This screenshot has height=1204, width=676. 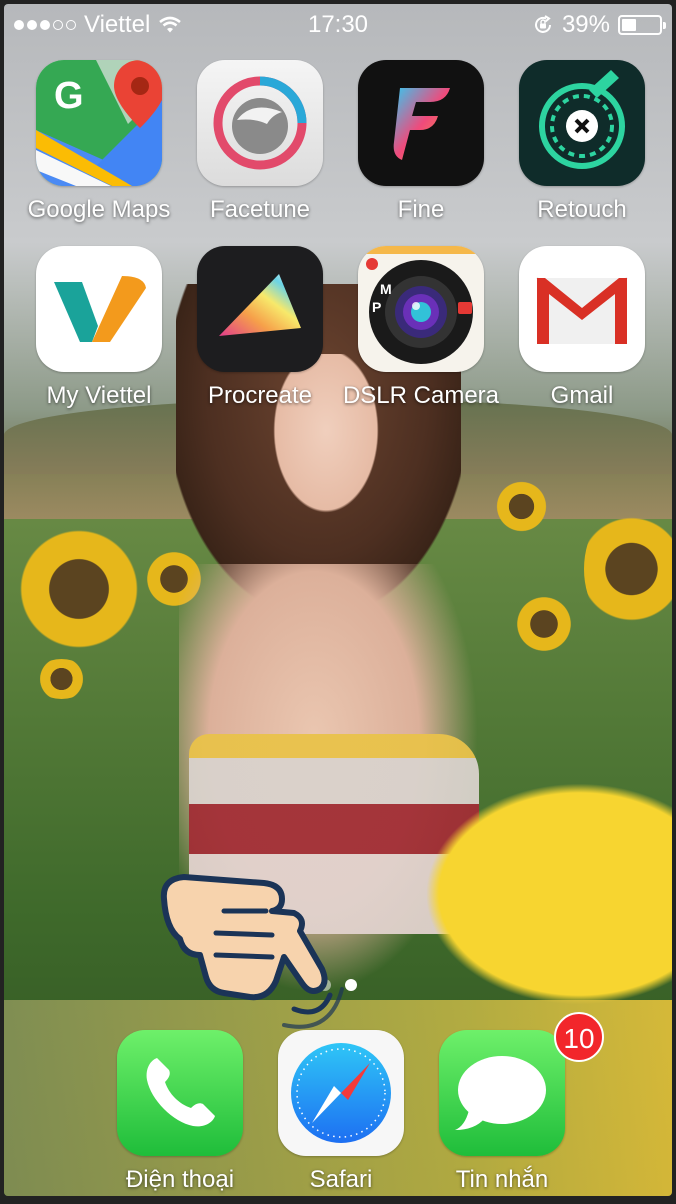 I want to click on svg-text: G, so click(x=69, y=96).